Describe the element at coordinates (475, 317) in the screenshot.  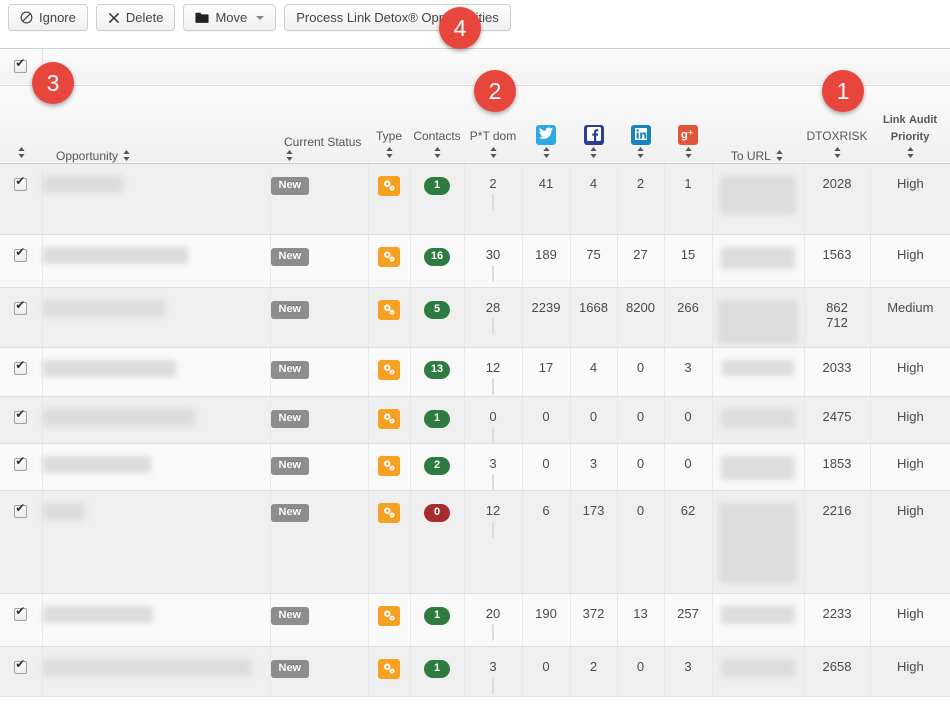
I see `table-row: New 5 28 223916688200266 862 712 Medium` at that location.